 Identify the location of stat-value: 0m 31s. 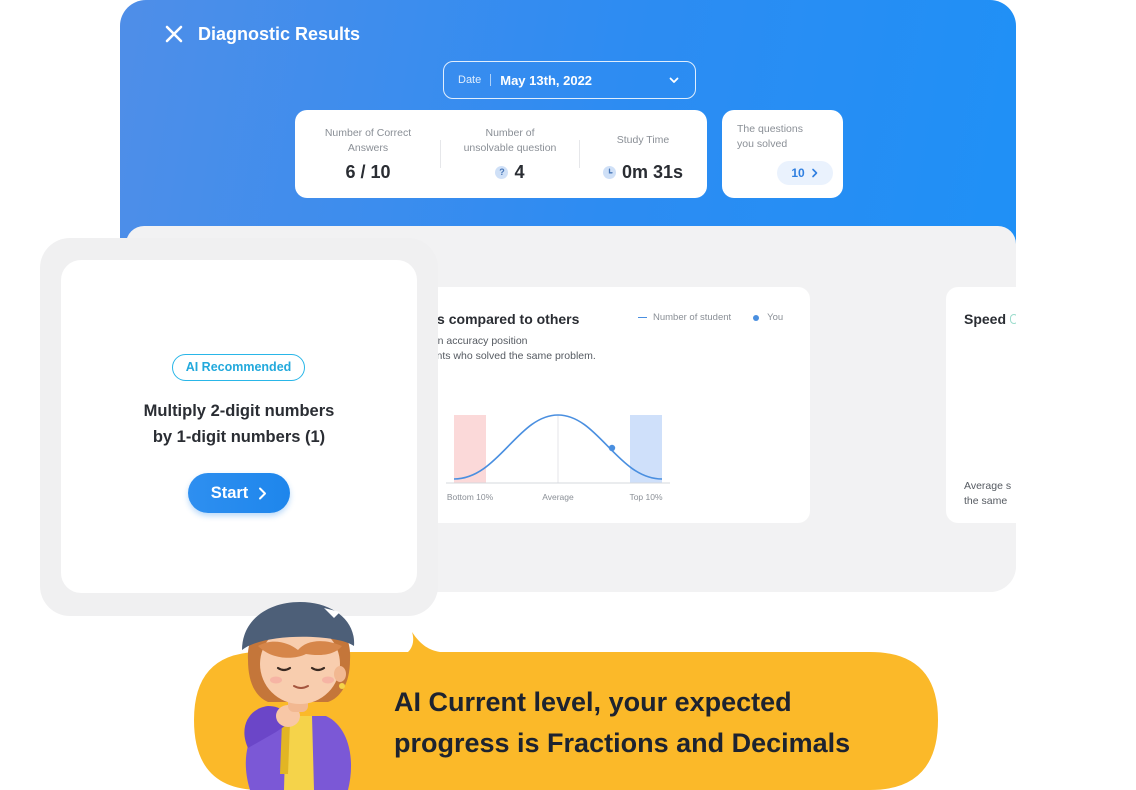
(643, 172).